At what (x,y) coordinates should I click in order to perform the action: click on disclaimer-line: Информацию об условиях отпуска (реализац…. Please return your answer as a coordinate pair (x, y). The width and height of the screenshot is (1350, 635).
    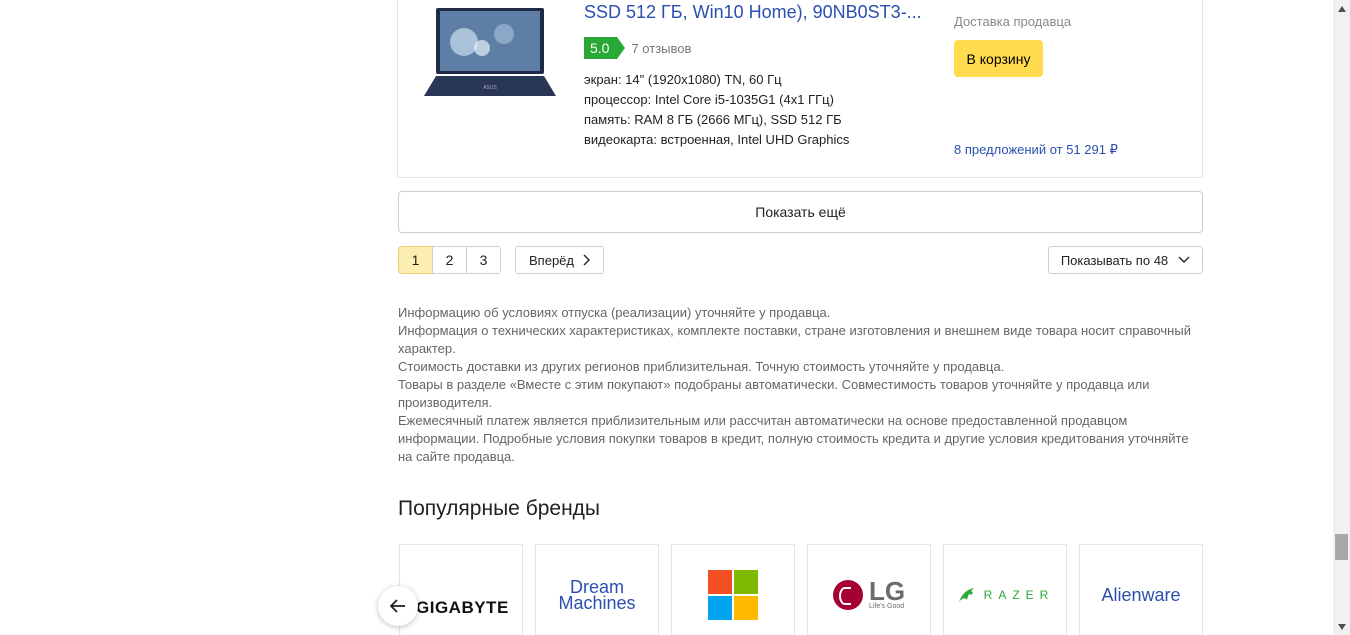
    Looking at the image, I should click on (614, 312).